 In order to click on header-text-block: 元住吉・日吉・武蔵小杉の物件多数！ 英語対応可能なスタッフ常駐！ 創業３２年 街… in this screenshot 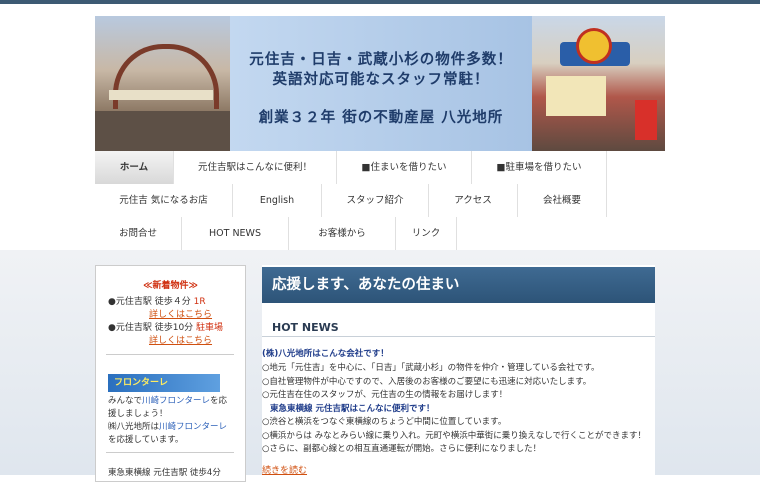, I will do `click(381, 83)`.